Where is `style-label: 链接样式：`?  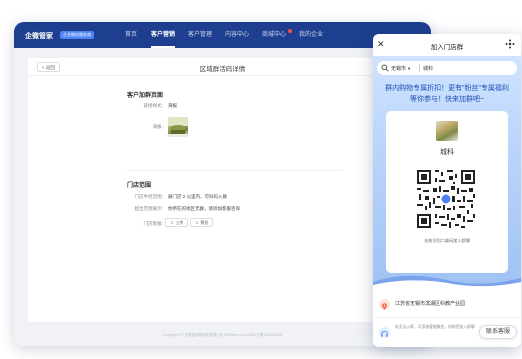
style-label: 链接样式： is located at coordinates (155, 105).